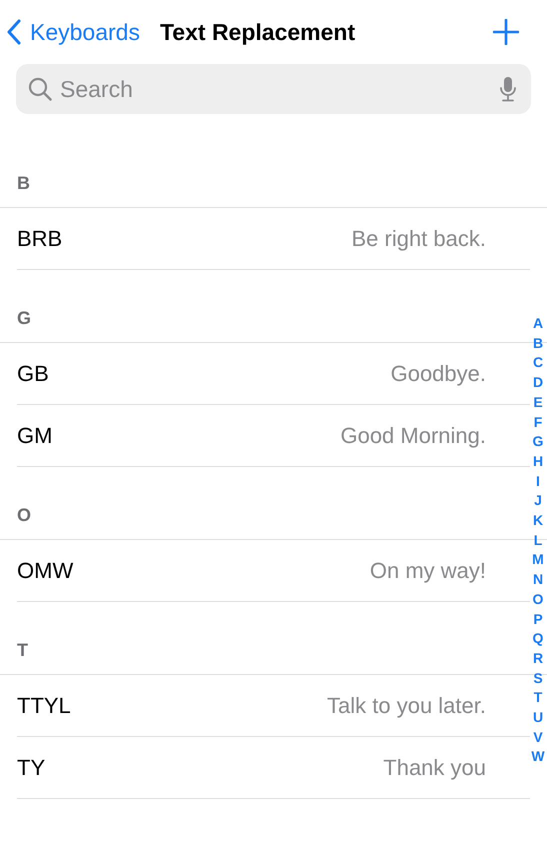 The height and width of the screenshot is (848, 547). Describe the element at coordinates (438, 374) in the screenshot. I see `phrase-text: Goodbye.` at that location.